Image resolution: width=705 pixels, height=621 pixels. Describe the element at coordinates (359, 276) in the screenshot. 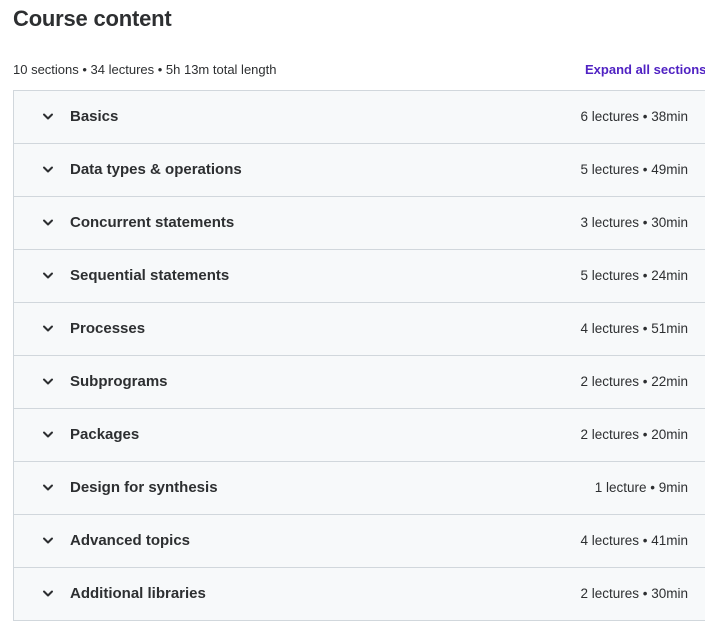

I see `section-row: Sequential statements 5 lectures • 24min` at that location.